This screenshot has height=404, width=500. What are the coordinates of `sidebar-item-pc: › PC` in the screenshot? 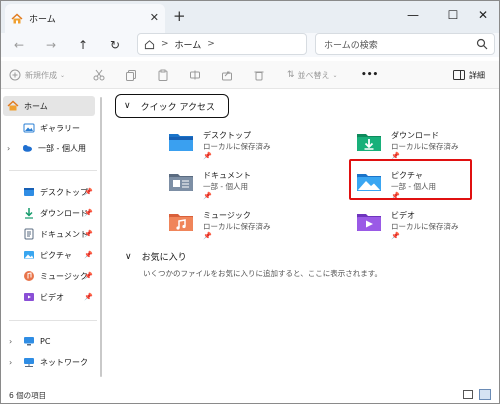 It's located at (53, 341).